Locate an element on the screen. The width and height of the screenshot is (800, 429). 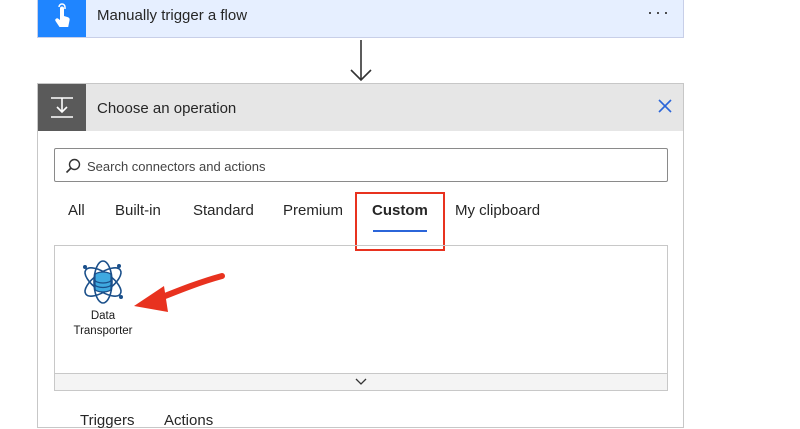
operation-title: Choose an operation is located at coordinates (167, 108).